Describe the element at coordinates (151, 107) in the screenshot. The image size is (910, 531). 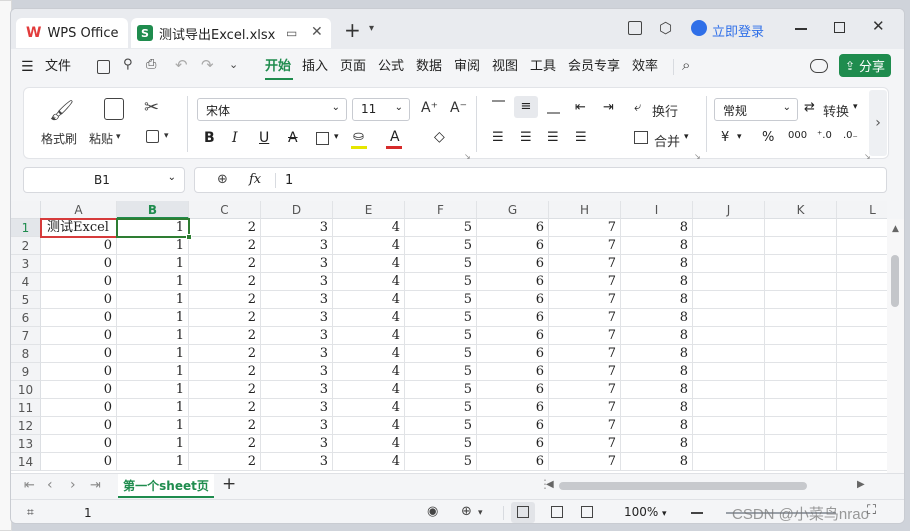
I see `cut-icon: ✂` at that location.